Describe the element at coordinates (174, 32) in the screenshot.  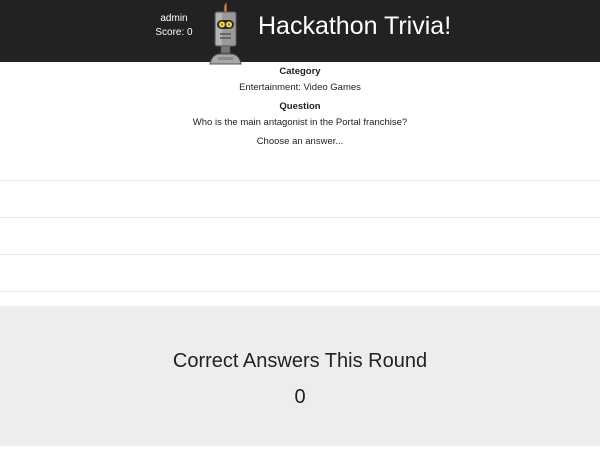
I see `score-text: Score: 0` at that location.